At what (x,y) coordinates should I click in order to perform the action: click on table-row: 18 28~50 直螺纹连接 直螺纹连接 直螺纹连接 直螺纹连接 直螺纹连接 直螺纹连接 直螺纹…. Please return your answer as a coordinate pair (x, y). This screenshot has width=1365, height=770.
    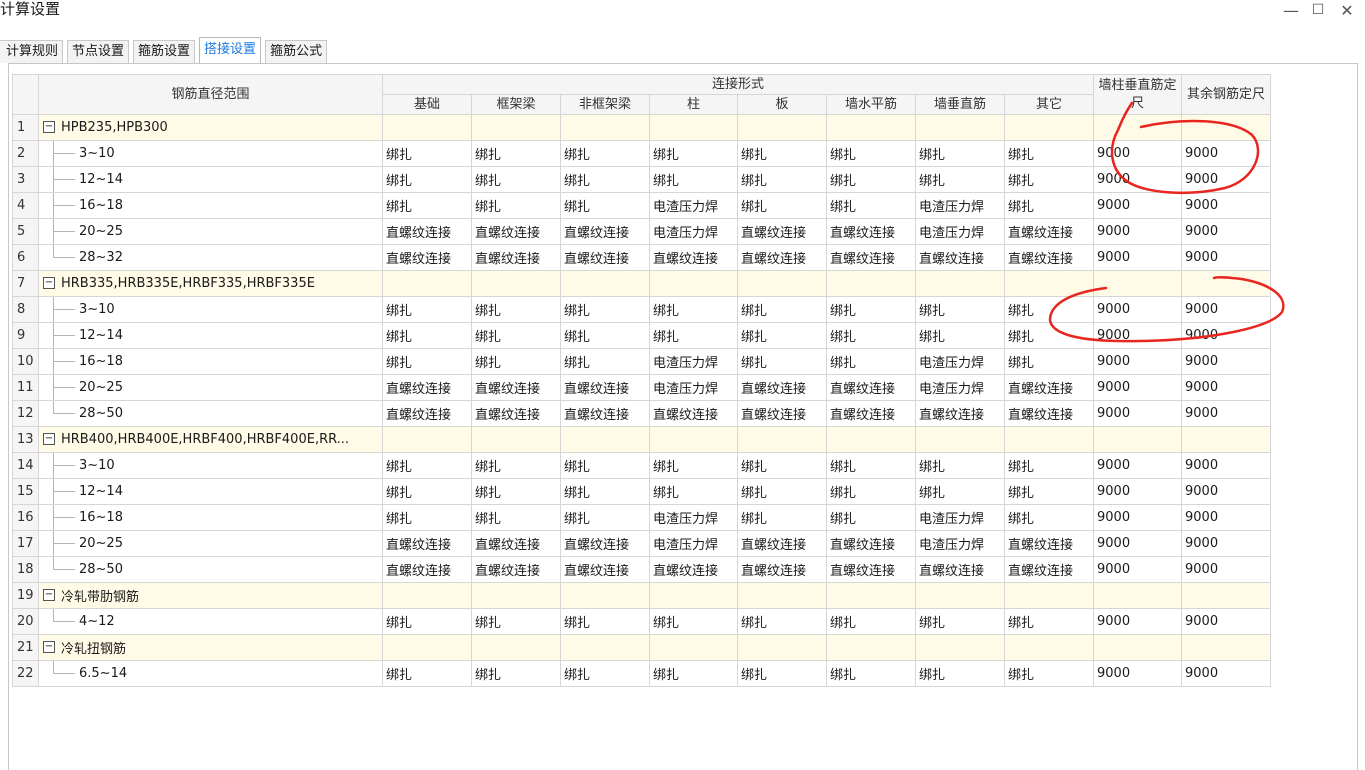
    Looking at the image, I should click on (641, 569).